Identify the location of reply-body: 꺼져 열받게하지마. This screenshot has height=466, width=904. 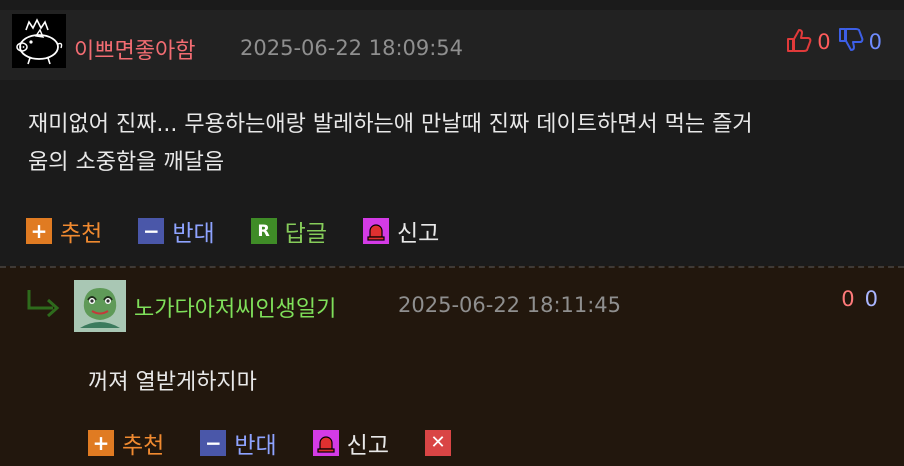
(172, 382).